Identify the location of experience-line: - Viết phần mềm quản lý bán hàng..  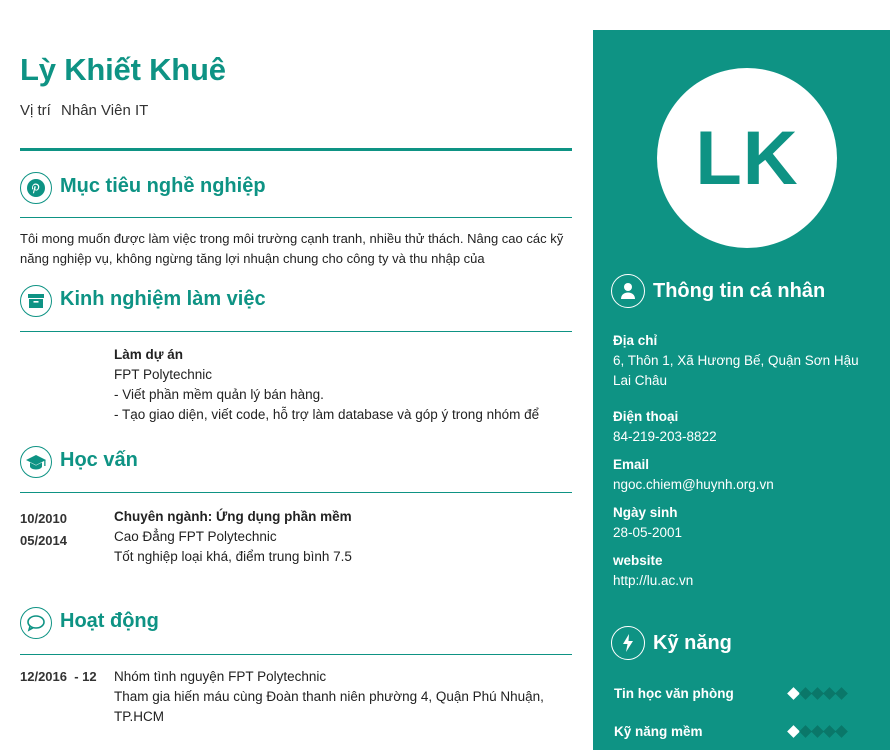
(219, 394).